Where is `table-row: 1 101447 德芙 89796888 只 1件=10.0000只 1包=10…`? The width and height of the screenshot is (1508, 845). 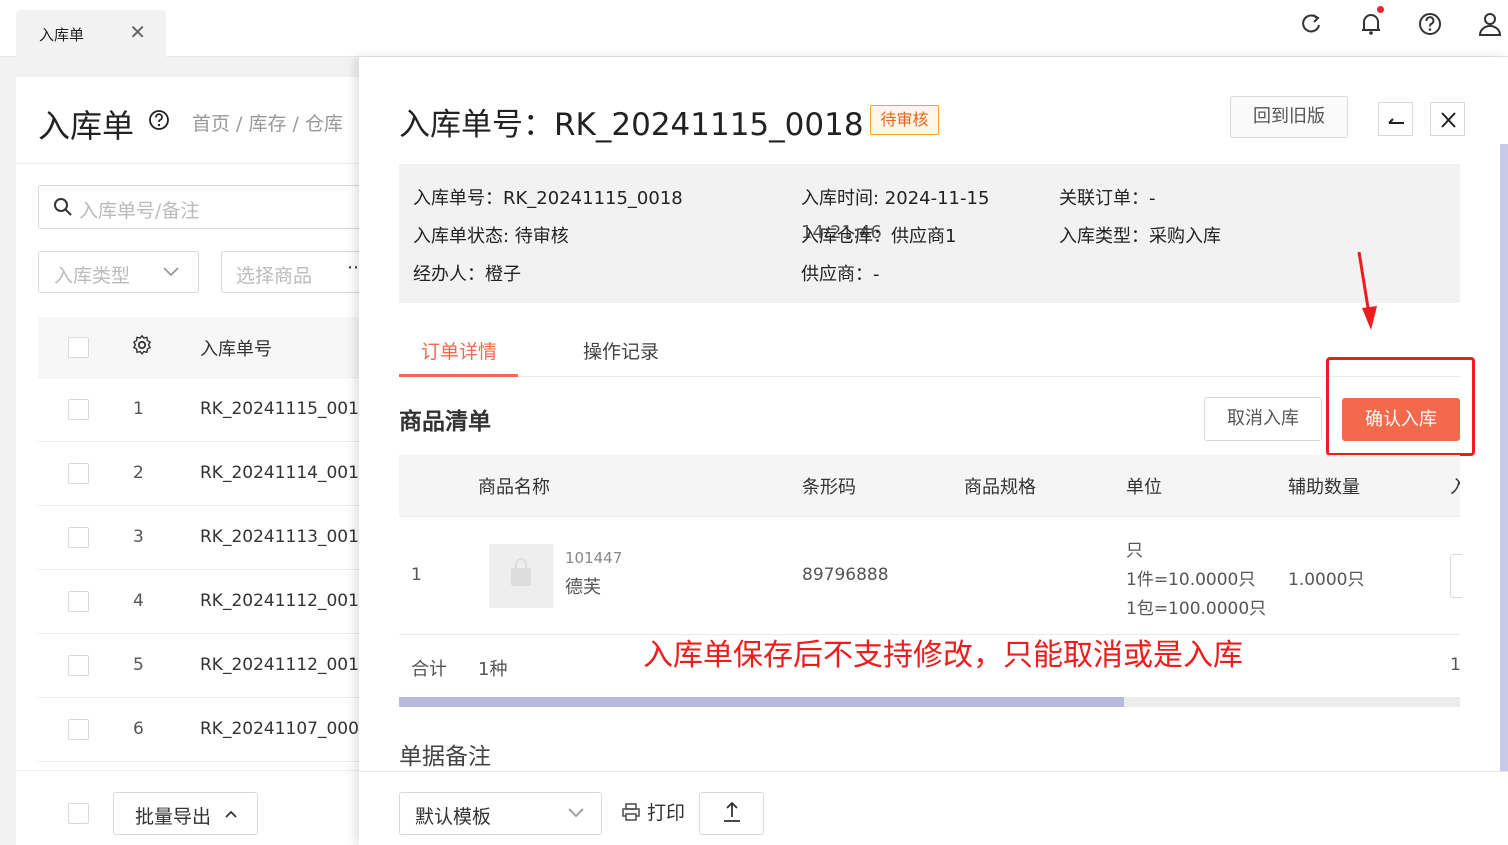
table-row: 1 101447 德芙 89796888 只 1件=10.0000只 1包=10… is located at coordinates (930, 576).